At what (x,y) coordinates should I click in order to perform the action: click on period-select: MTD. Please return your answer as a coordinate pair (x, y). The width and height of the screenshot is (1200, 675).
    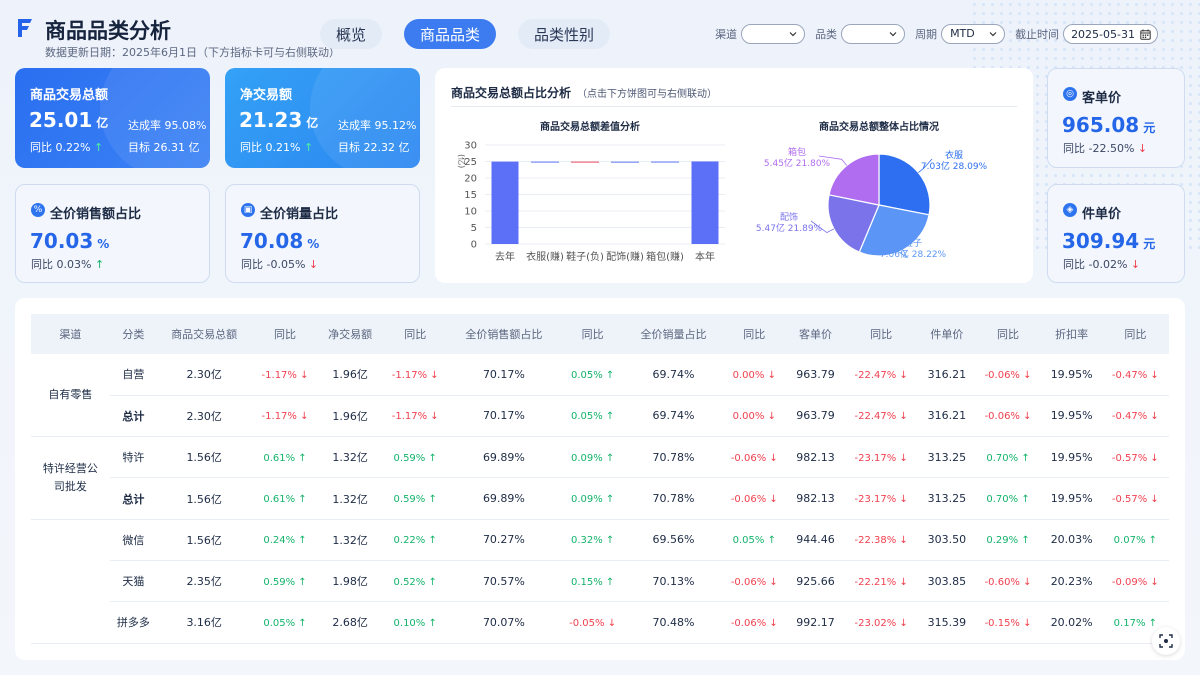
    Looking at the image, I should click on (973, 34).